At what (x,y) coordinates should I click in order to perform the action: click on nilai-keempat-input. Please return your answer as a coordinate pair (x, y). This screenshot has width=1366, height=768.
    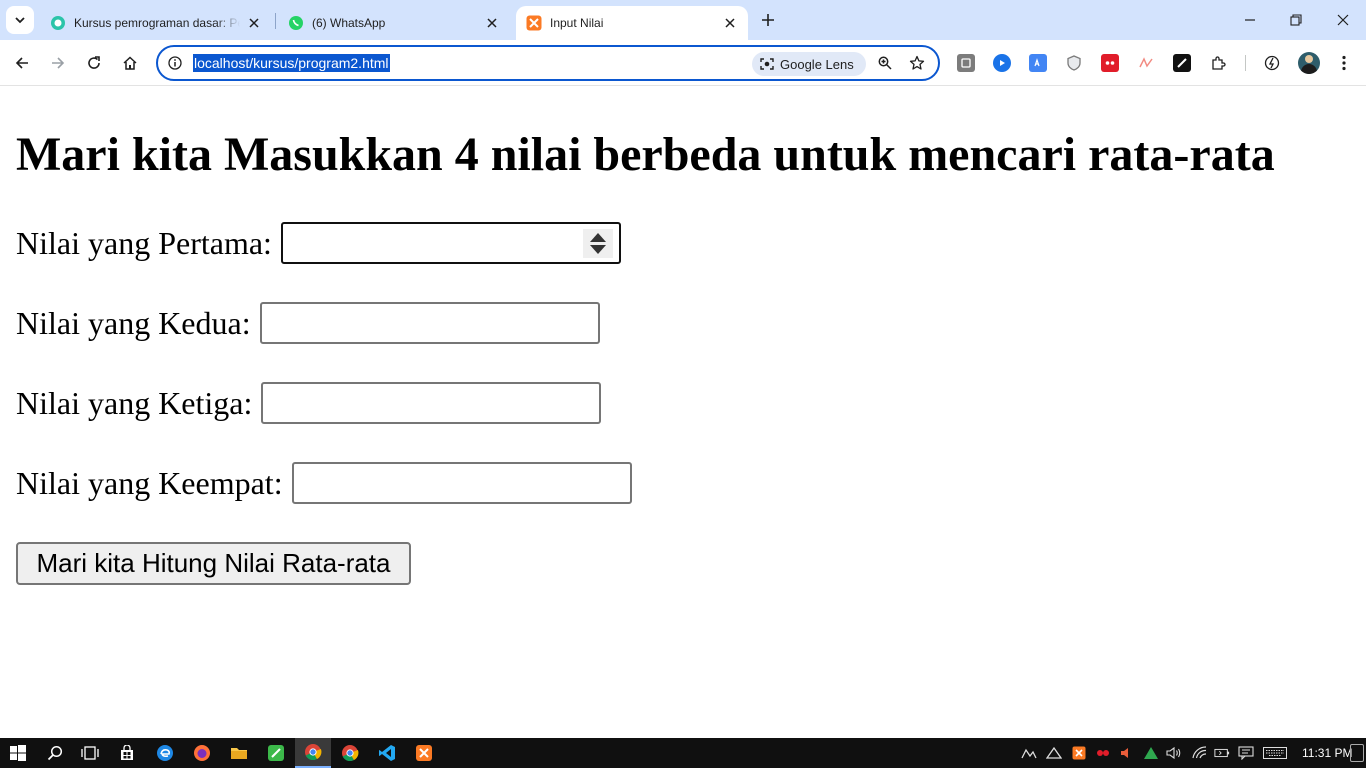
    Looking at the image, I should click on (461, 483).